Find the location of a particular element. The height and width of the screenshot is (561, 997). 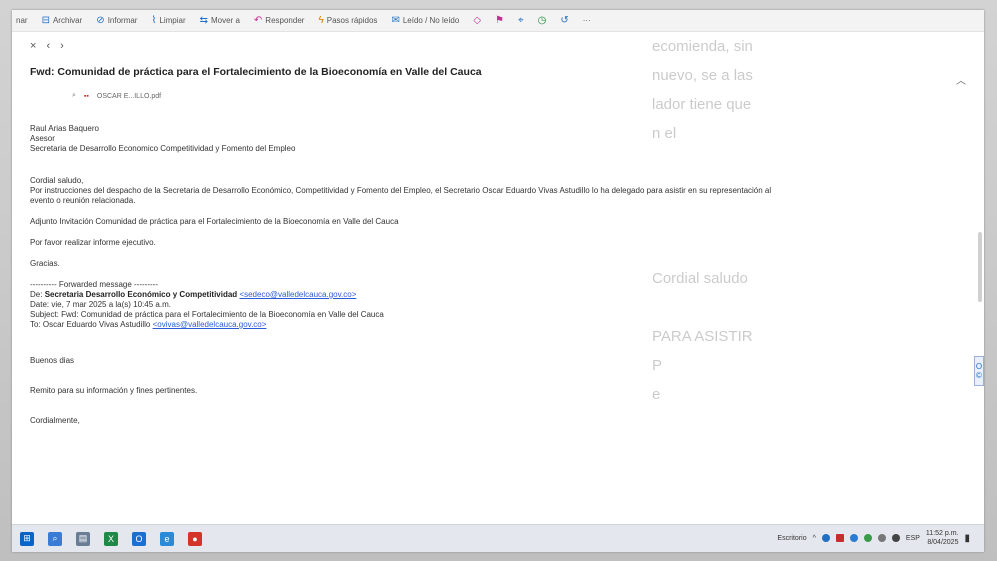

to-label: To: Oscar Eduardo Vivas Astudillo is located at coordinates (90, 324).